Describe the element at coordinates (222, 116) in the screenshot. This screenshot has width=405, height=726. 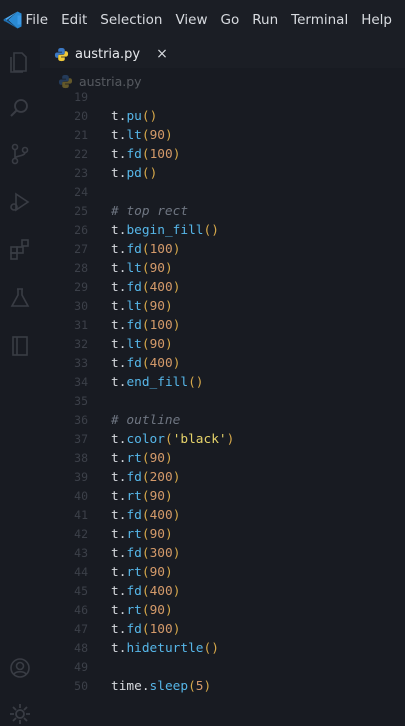
I see `code-line: 20 t.pu()` at that location.